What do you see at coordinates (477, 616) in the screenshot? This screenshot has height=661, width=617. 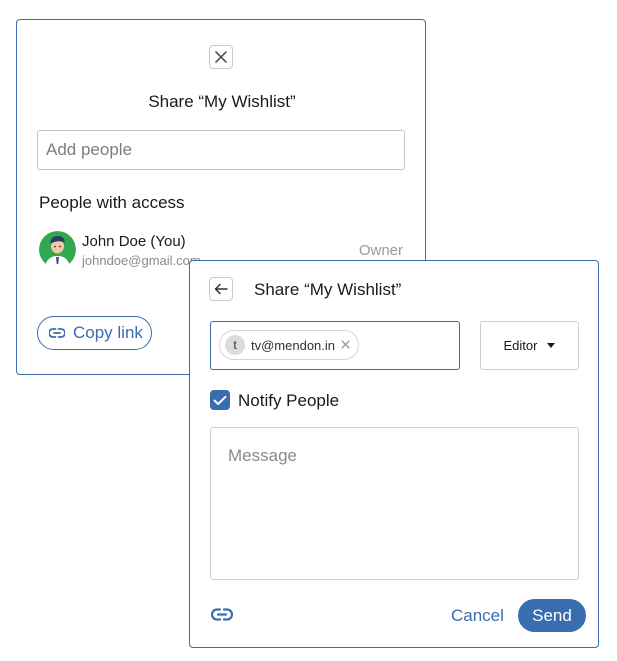 I see `cancel-button: Cancel` at bounding box center [477, 616].